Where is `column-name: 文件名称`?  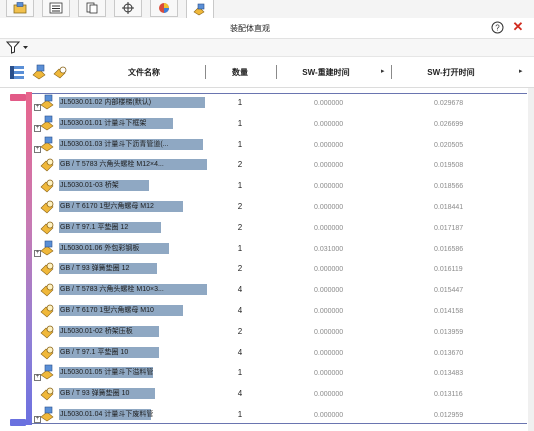
column-name: 文件名称 is located at coordinates (144, 72).